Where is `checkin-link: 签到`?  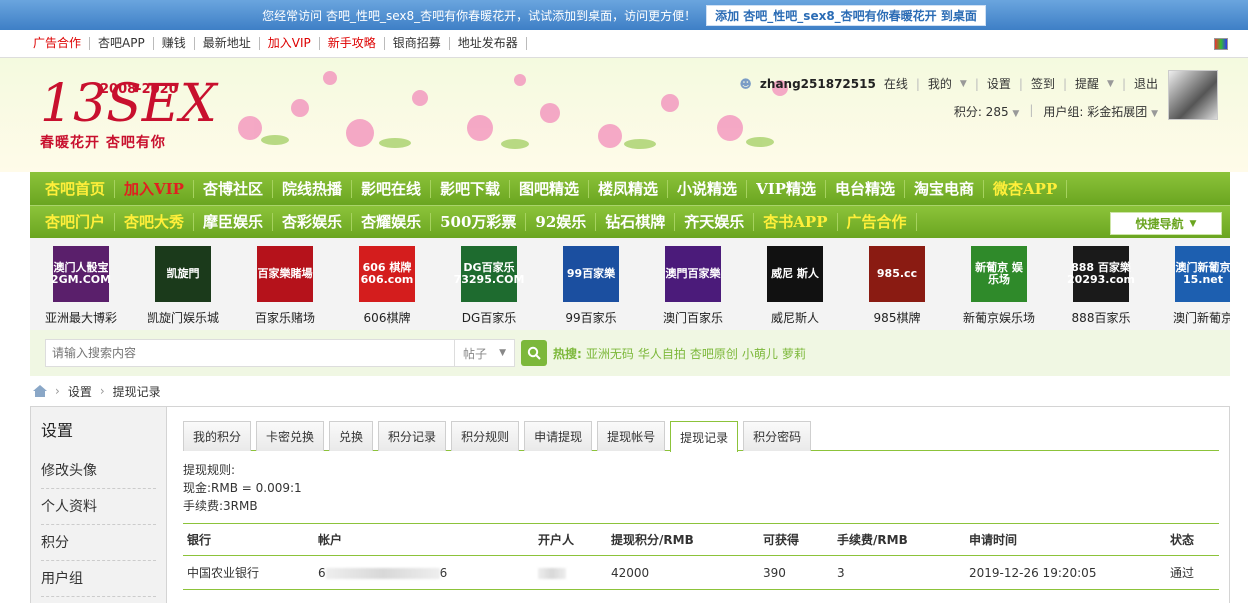 checkin-link: 签到 is located at coordinates (1043, 83).